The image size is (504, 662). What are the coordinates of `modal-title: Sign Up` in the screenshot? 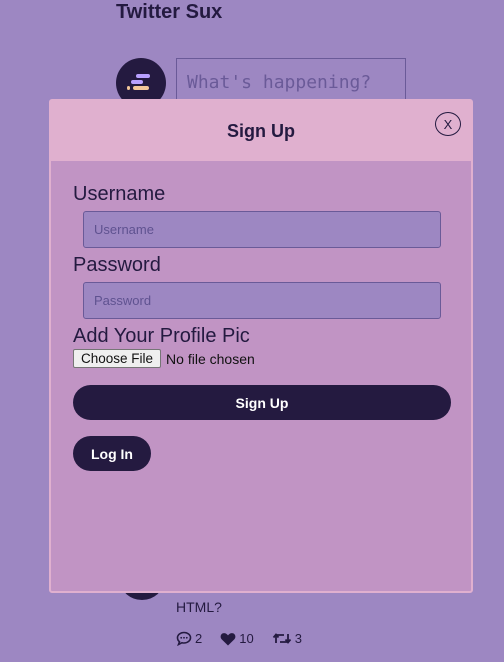 It's located at (261, 130).